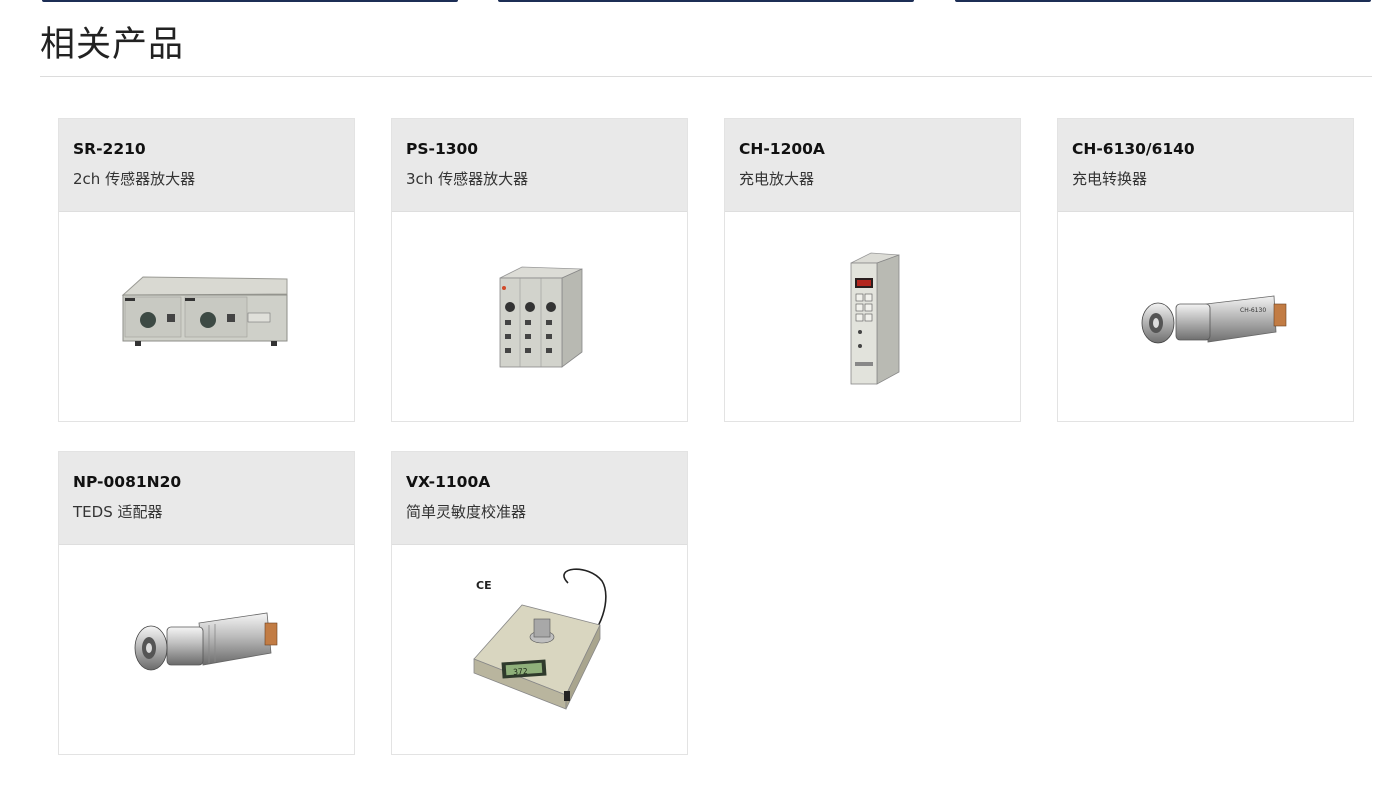  I want to click on product-description: 简单灵敏度校准器, so click(466, 512).